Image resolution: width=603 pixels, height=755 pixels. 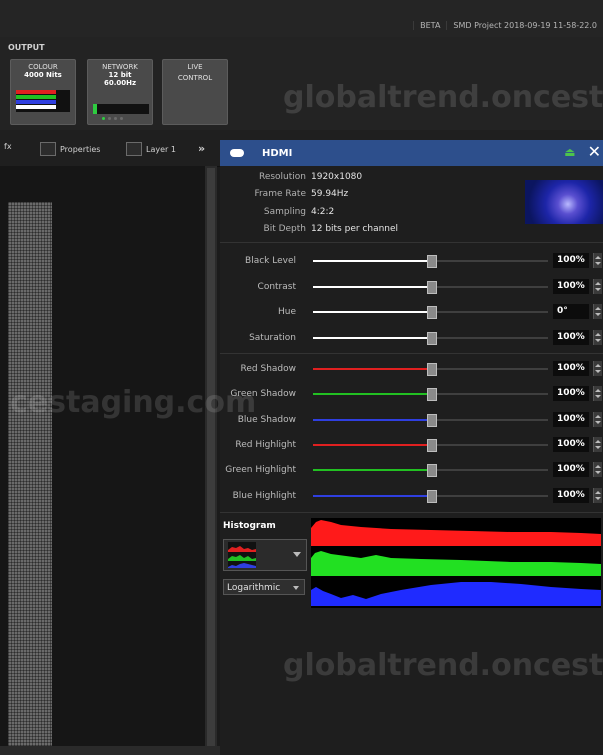 What do you see at coordinates (264, 587) in the screenshot?
I see `histogram-scale-select: Logarithmic` at bounding box center [264, 587].